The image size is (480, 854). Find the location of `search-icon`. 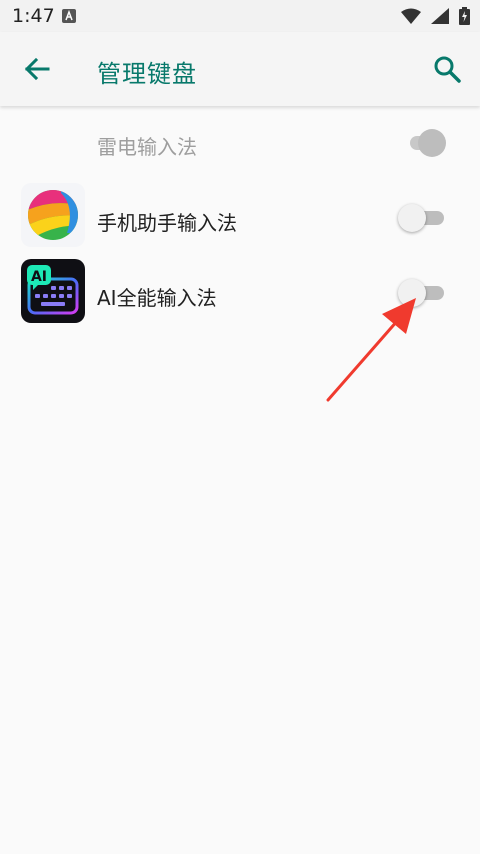

search-icon is located at coordinates (447, 69).